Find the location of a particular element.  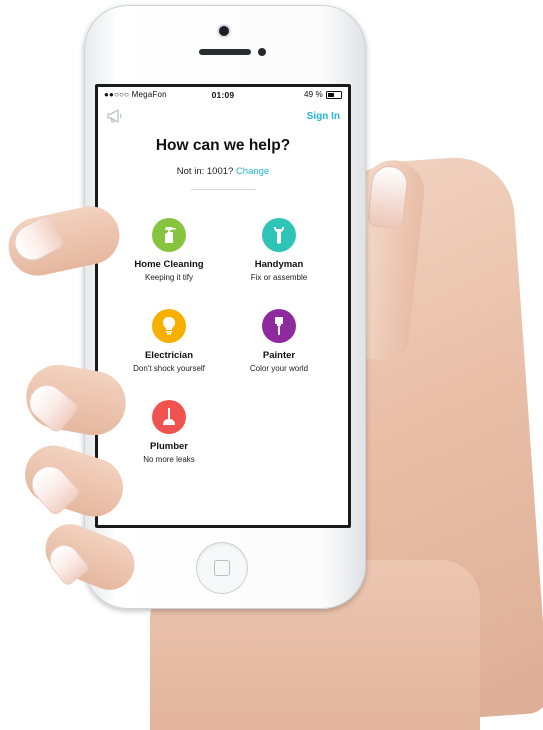

thumb-nail is located at coordinates (388, 197).